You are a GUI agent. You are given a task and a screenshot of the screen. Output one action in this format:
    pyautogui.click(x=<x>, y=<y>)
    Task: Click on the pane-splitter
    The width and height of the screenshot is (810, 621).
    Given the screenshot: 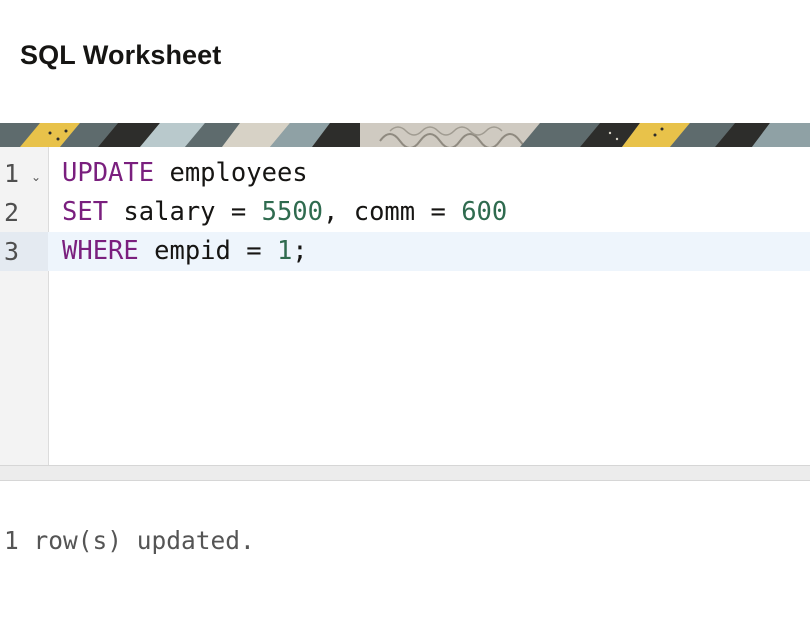 What is the action you would take?
    pyautogui.click(x=405, y=473)
    